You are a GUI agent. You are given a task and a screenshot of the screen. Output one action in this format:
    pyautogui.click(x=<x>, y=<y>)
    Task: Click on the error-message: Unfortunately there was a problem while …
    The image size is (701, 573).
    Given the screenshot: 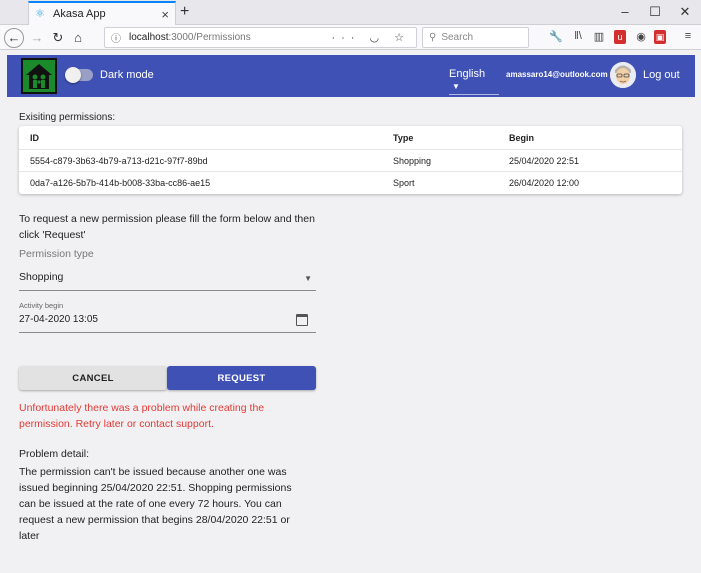 What is the action you would take?
    pyautogui.click(x=142, y=416)
    